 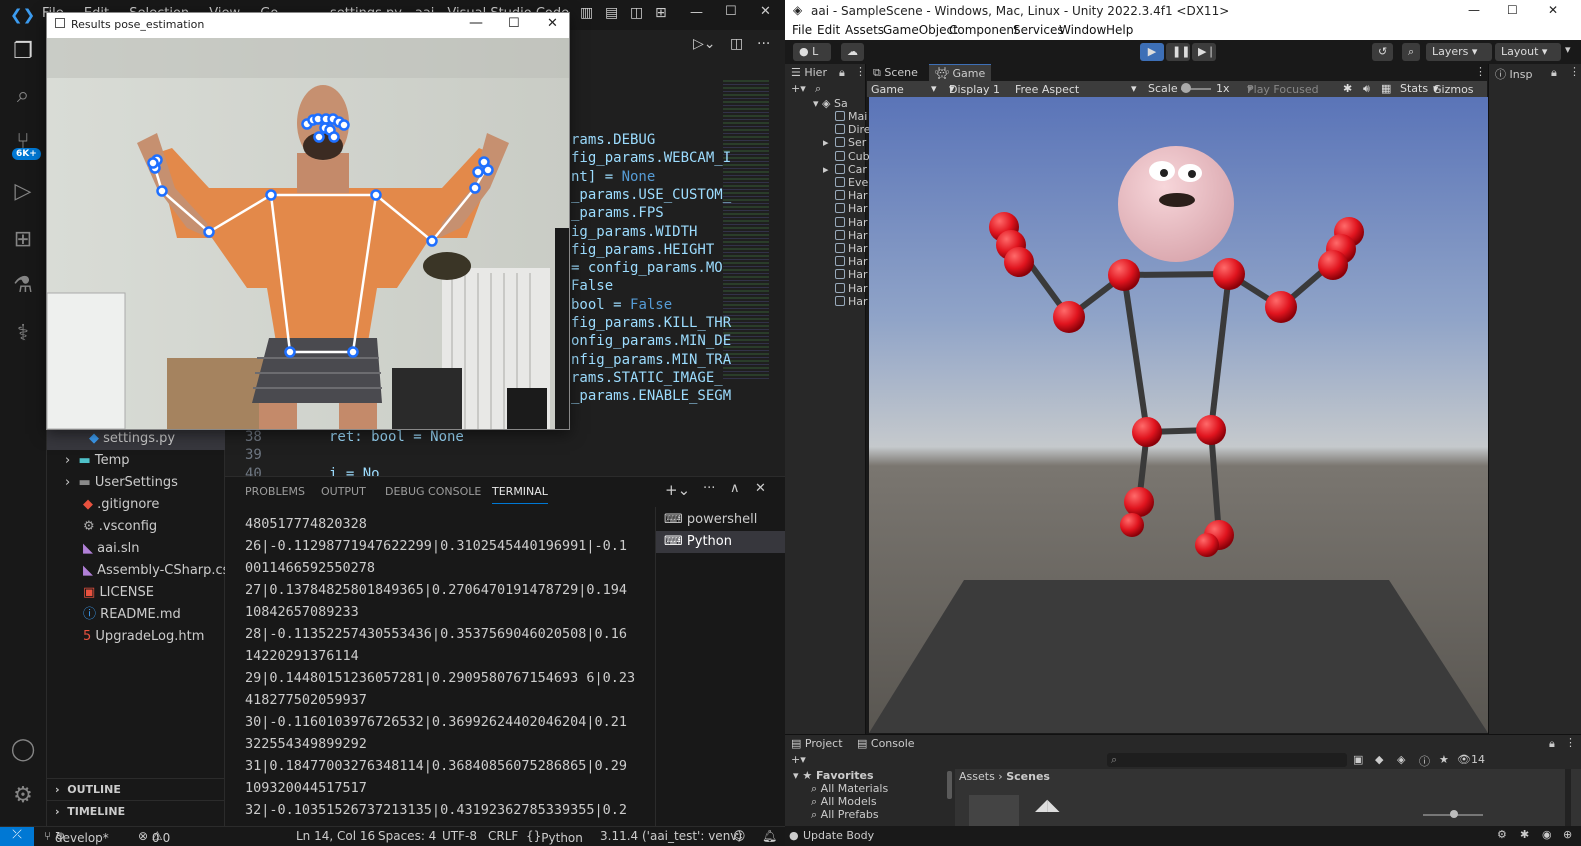 I want to click on timeline-section: › TIMELINE, so click(x=136, y=811).